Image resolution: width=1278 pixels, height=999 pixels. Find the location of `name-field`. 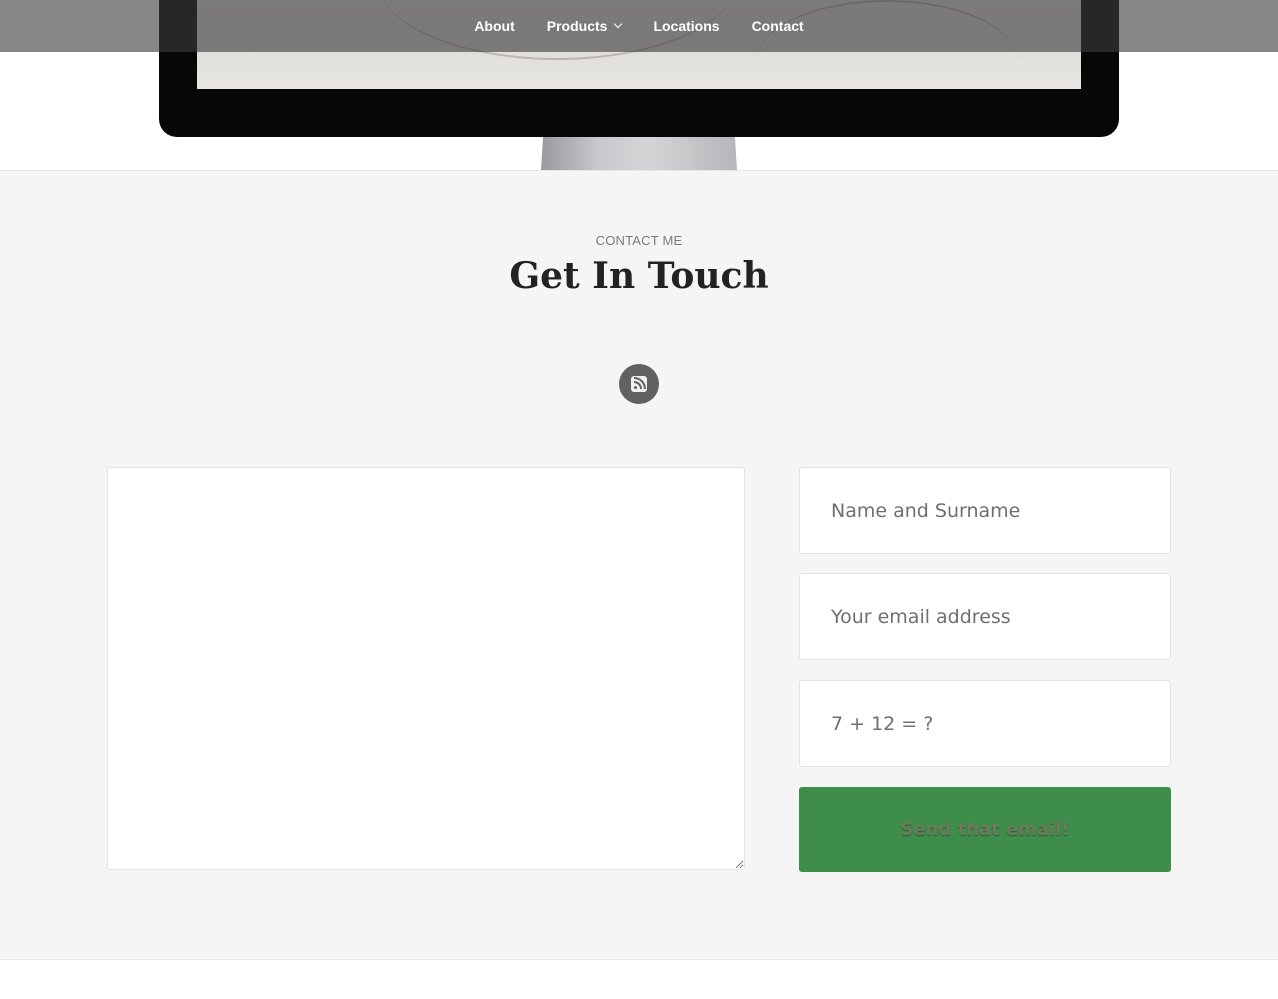

name-field is located at coordinates (985, 510).